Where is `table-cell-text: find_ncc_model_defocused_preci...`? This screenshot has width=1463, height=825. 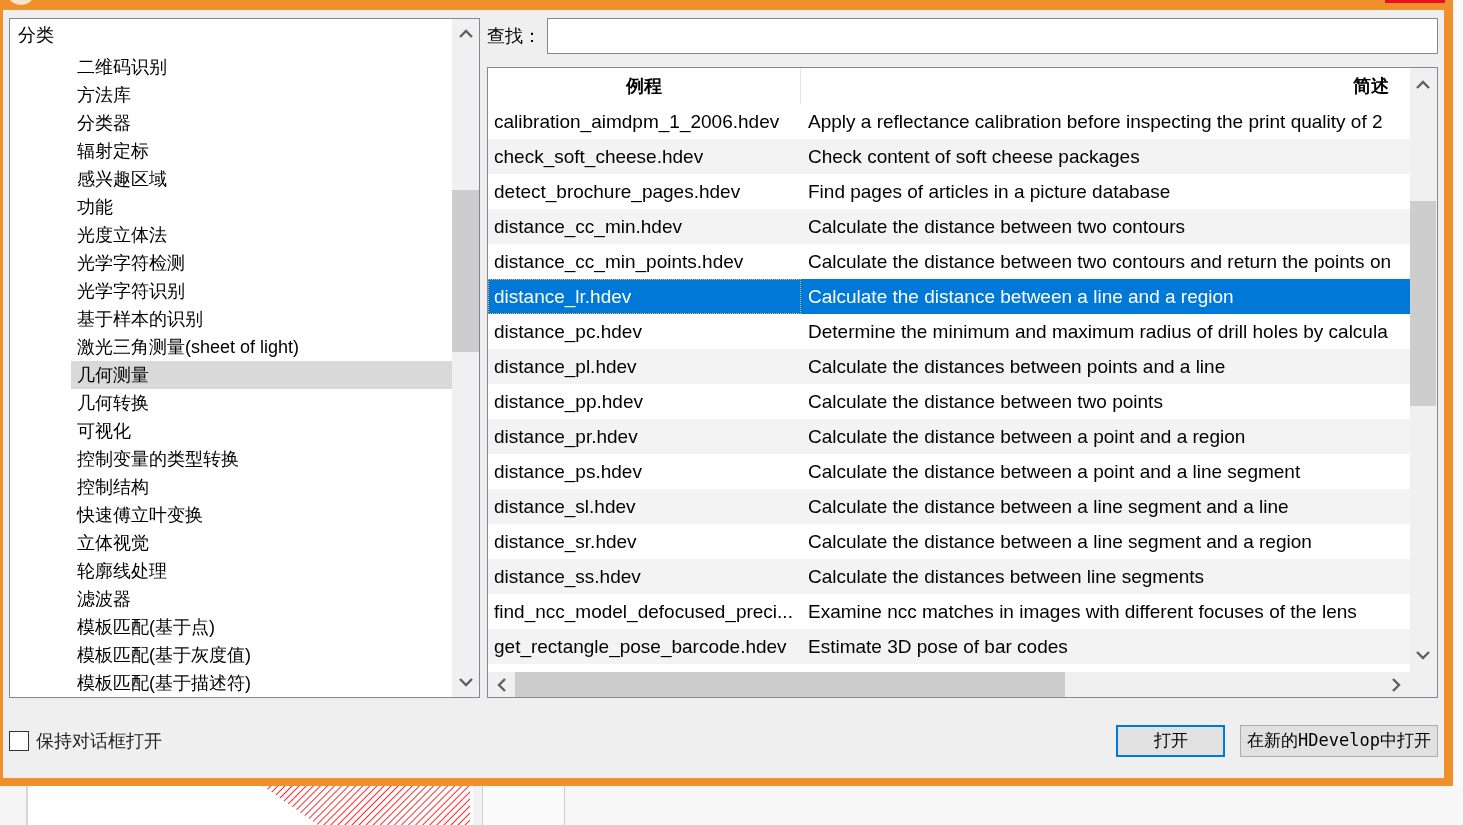
table-cell-text: find_ncc_model_defocused_preci... is located at coordinates (643, 612).